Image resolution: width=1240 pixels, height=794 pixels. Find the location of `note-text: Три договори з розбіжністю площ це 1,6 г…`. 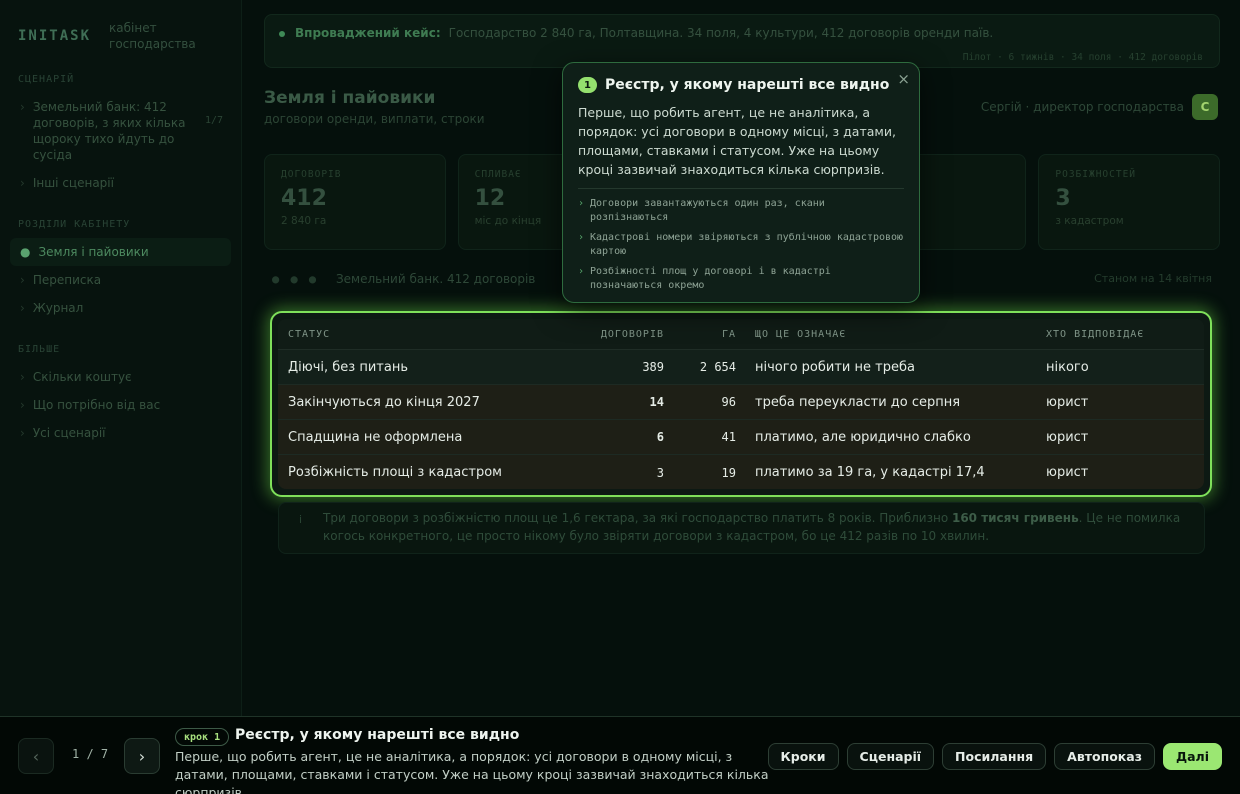

note-text: Три договори з розбіжністю площ це 1,6 г… is located at coordinates (637, 518).